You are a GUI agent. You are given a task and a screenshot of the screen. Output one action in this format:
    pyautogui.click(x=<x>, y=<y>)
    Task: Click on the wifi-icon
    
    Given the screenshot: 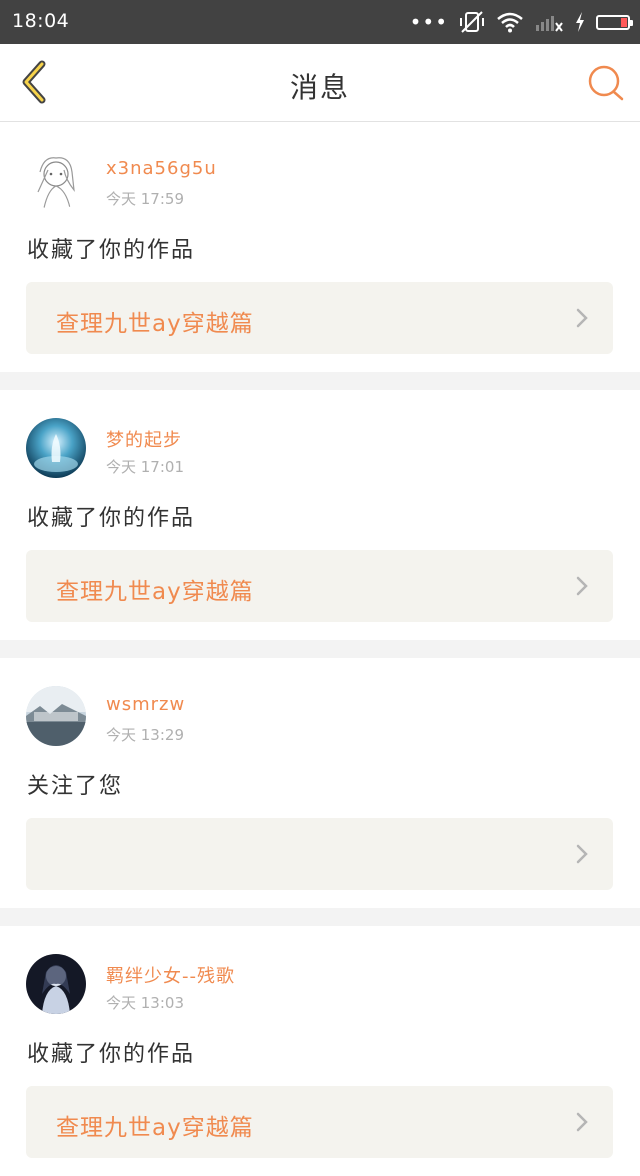 What is the action you would take?
    pyautogui.click(x=510, y=22)
    